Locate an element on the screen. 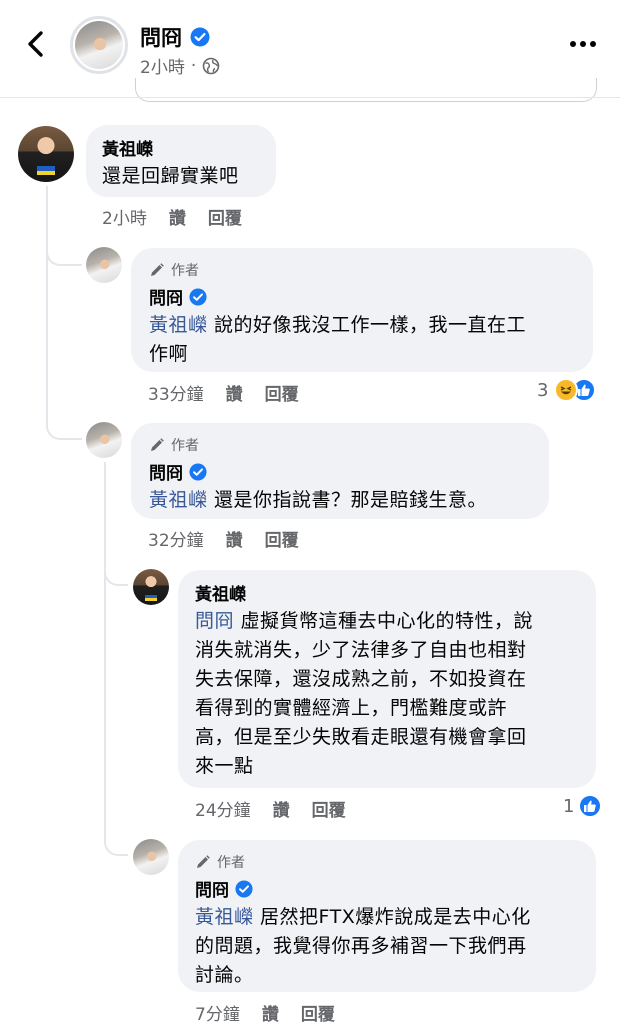 This screenshot has height=1024, width=620. comment-text: 黃祖嶸 說的好像我沒工作一樣，我一直在工 作啊 is located at coordinates (362, 340).